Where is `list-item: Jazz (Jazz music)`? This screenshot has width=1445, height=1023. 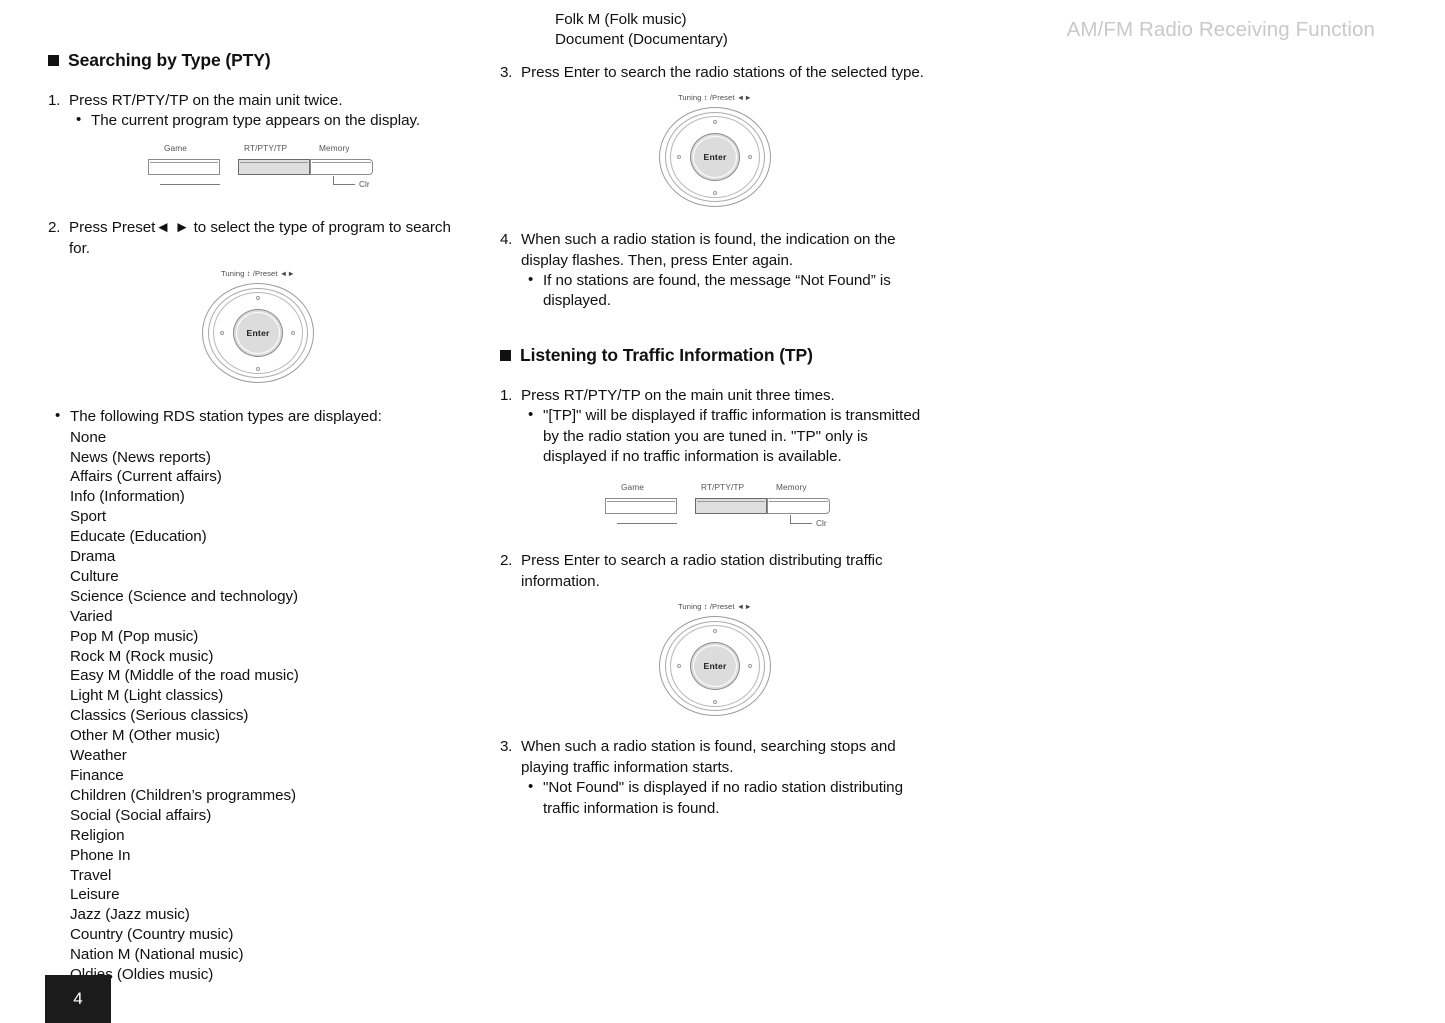
list-item: Jazz (Jazz music) is located at coordinates (130, 915).